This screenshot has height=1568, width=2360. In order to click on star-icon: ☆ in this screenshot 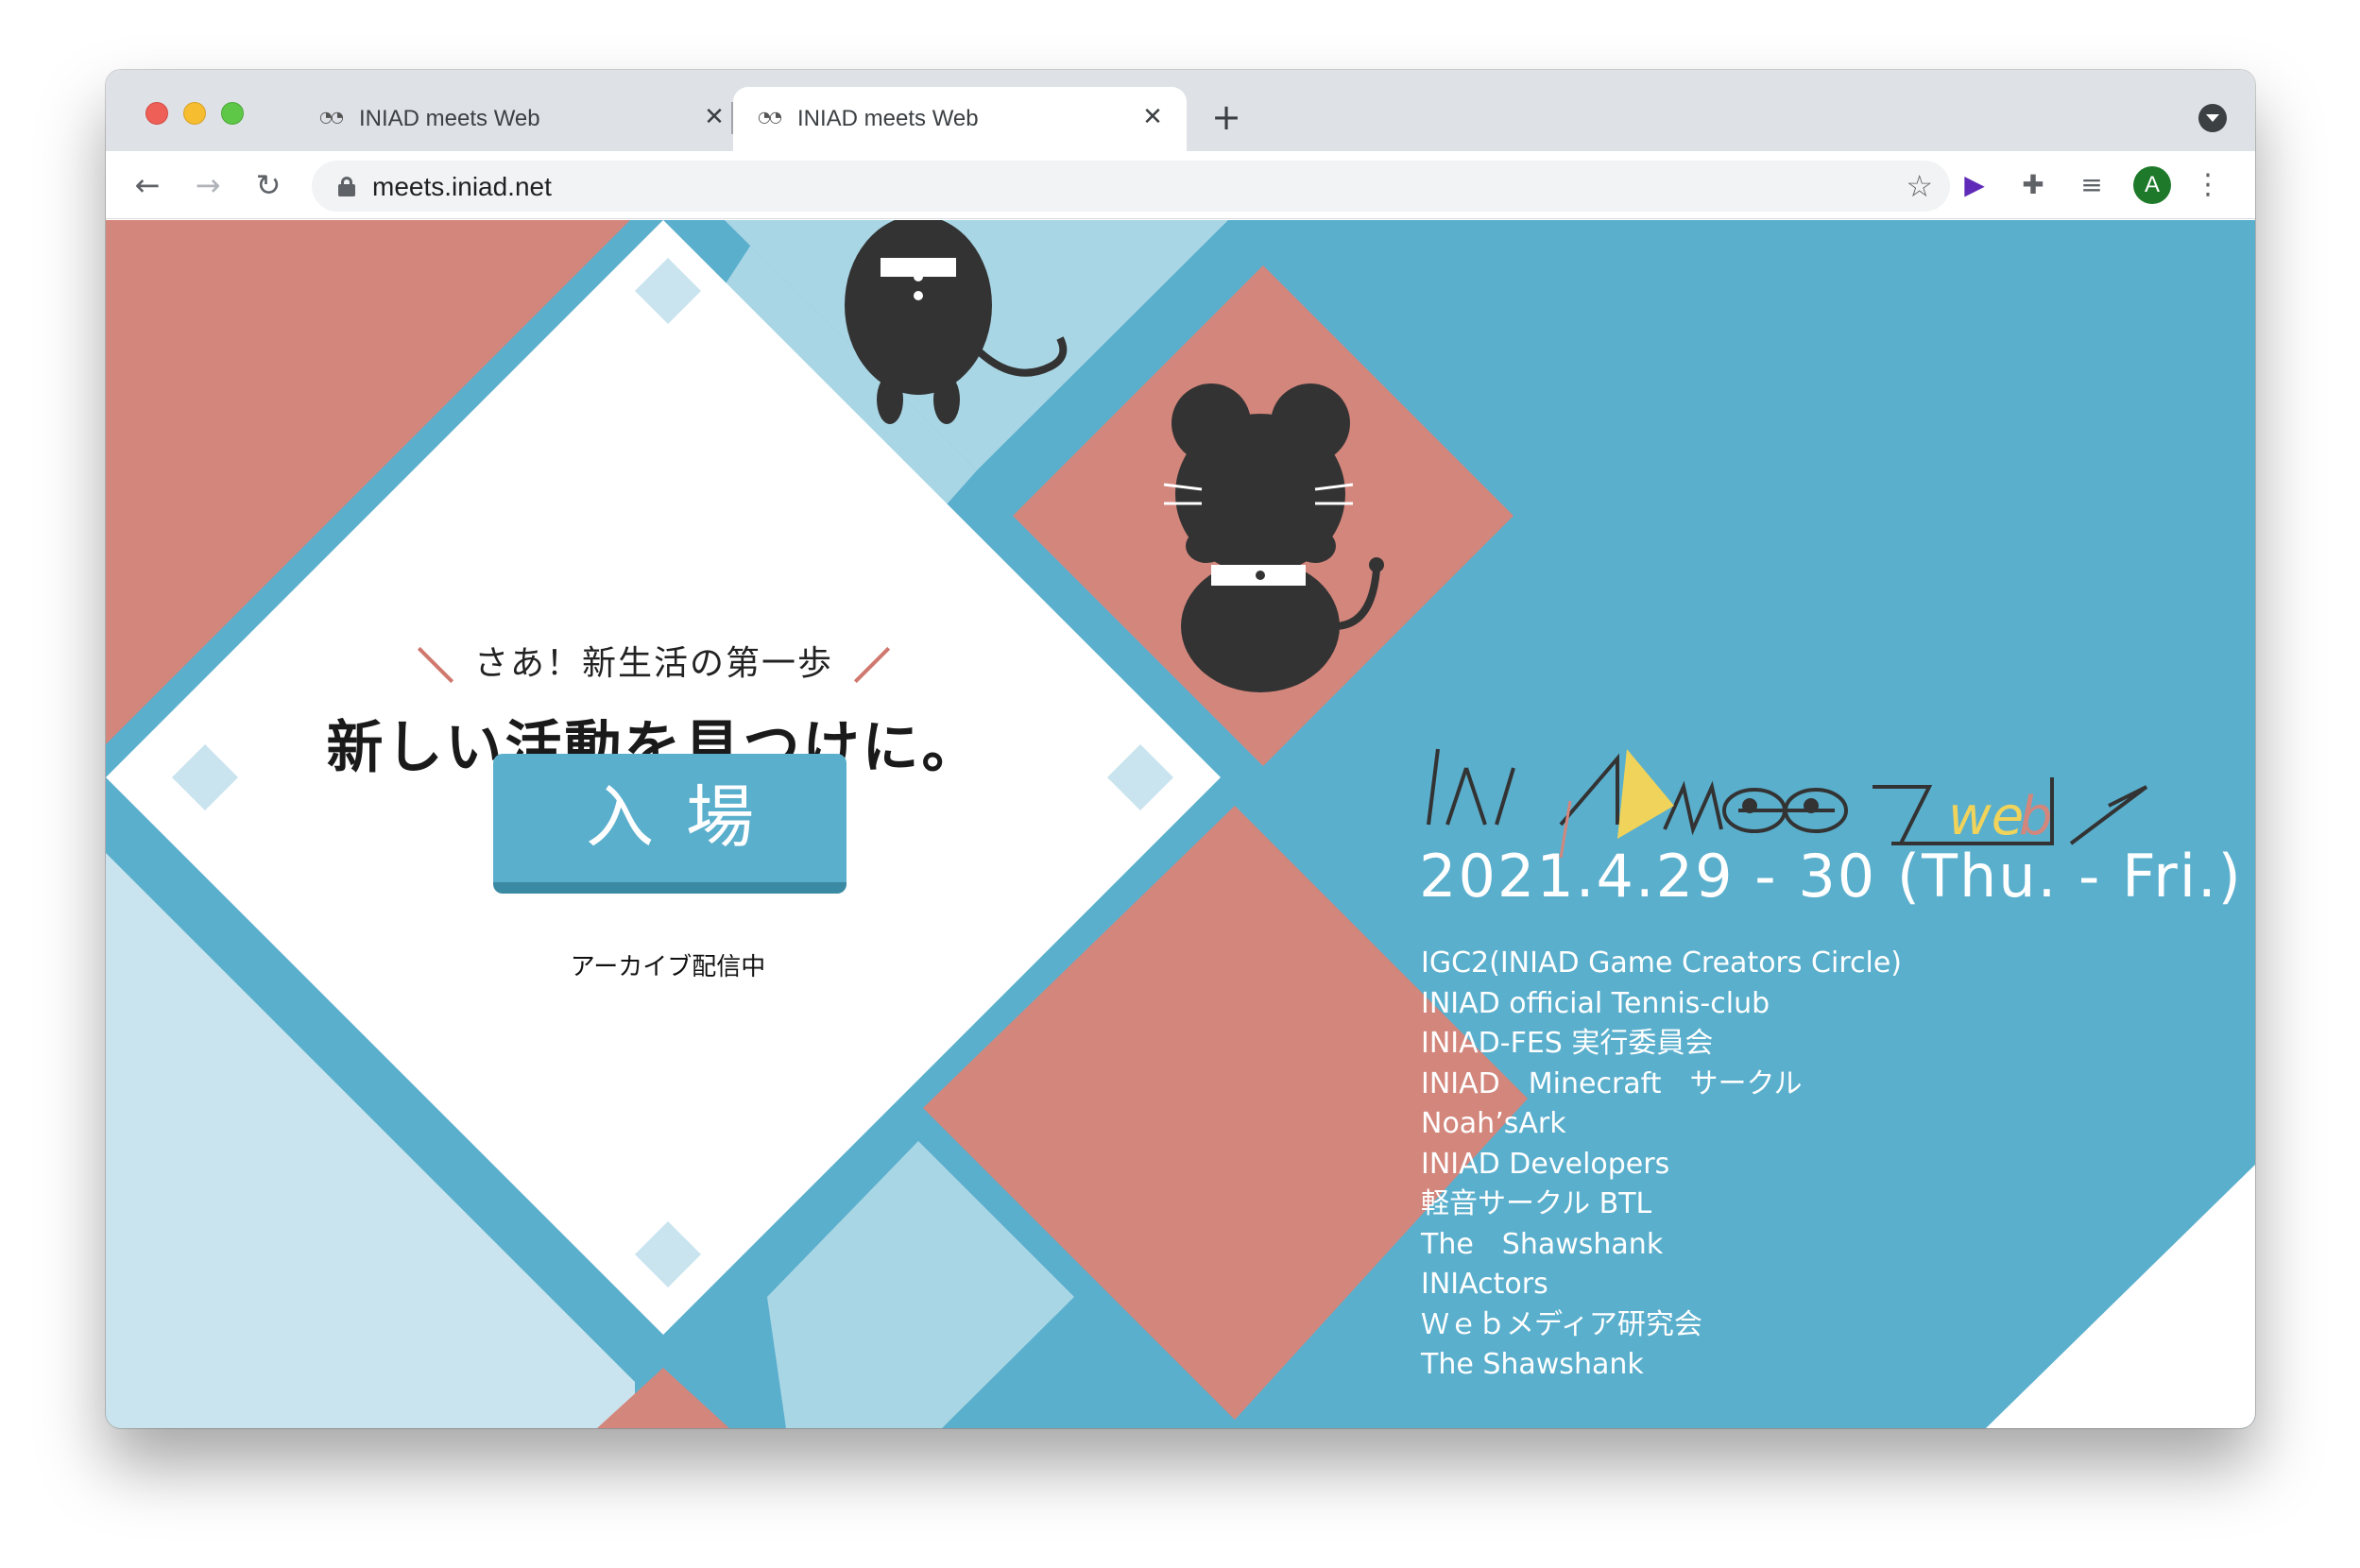, I will do `click(1920, 186)`.